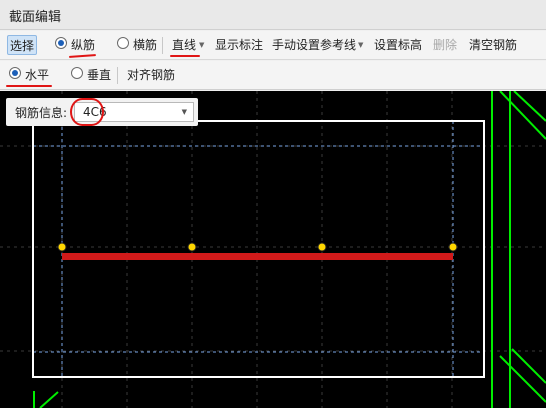 This screenshot has width=546, height=408. Describe the element at coordinates (273, 75) in the screenshot. I see `toolbar-direction: 水平 垂直 对齐钢筋` at that location.